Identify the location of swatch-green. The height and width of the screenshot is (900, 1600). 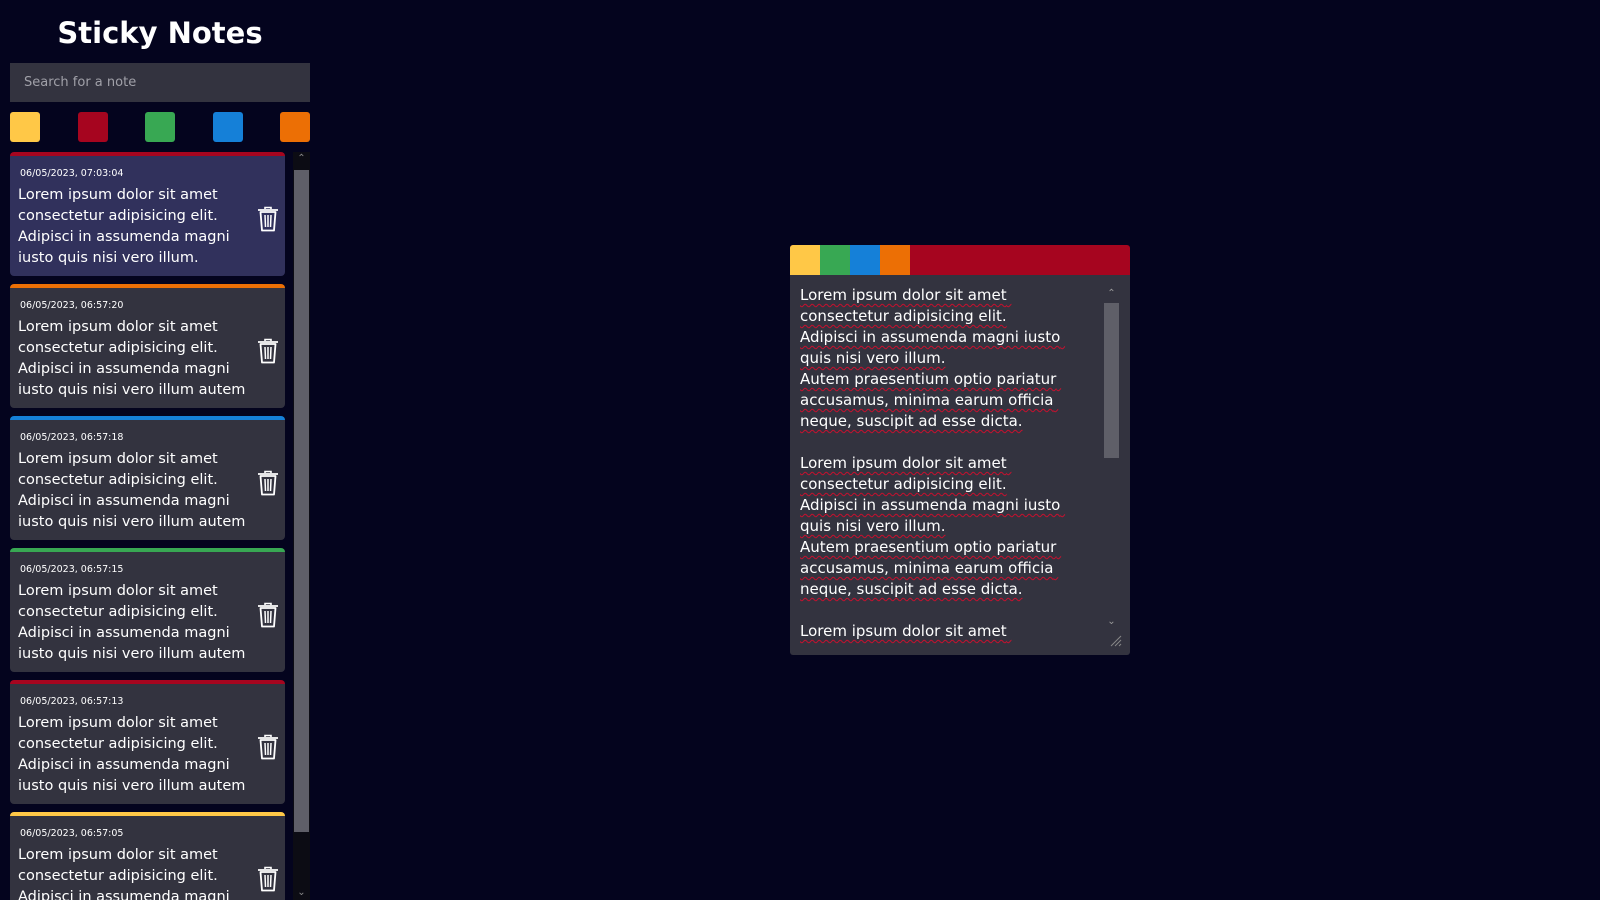
(160, 127).